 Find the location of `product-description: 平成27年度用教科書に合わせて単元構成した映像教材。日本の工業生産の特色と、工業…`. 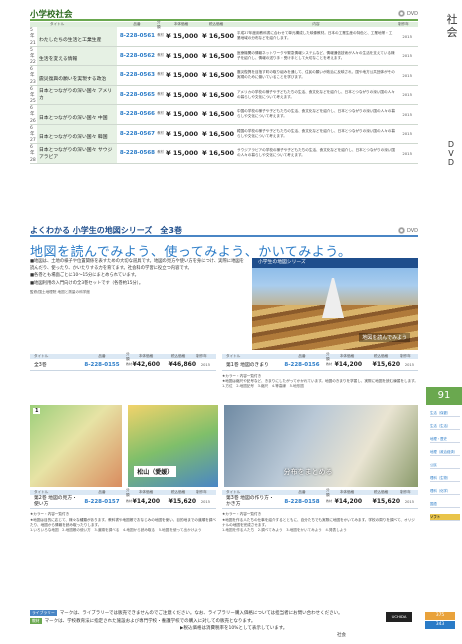

product-description: 平成27年度用教科書に合わせて単元構成した映像教材。日本の工業生産の特色と、工業… is located at coordinates (315, 36).